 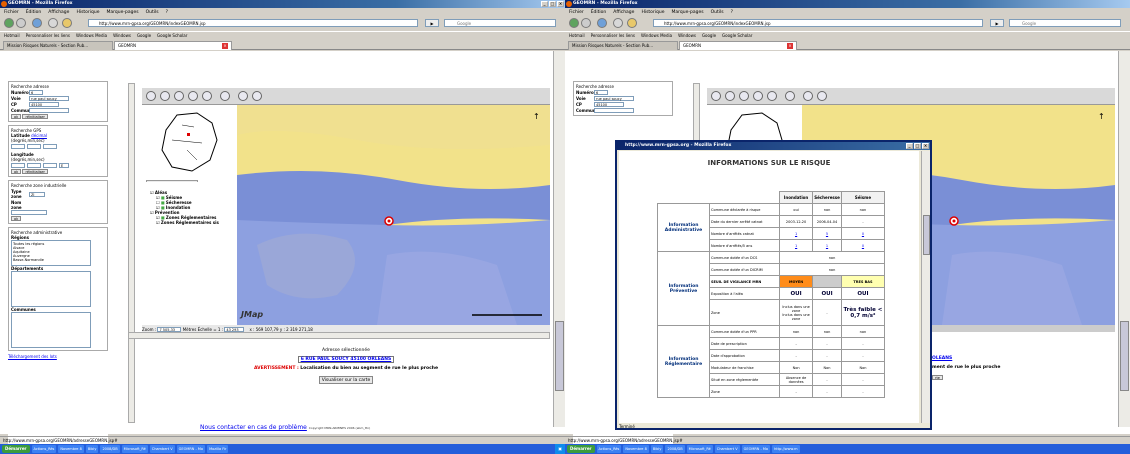 What do you see at coordinates (167, 12) in the screenshot?
I see `menu-help: ?` at bounding box center [167, 12].